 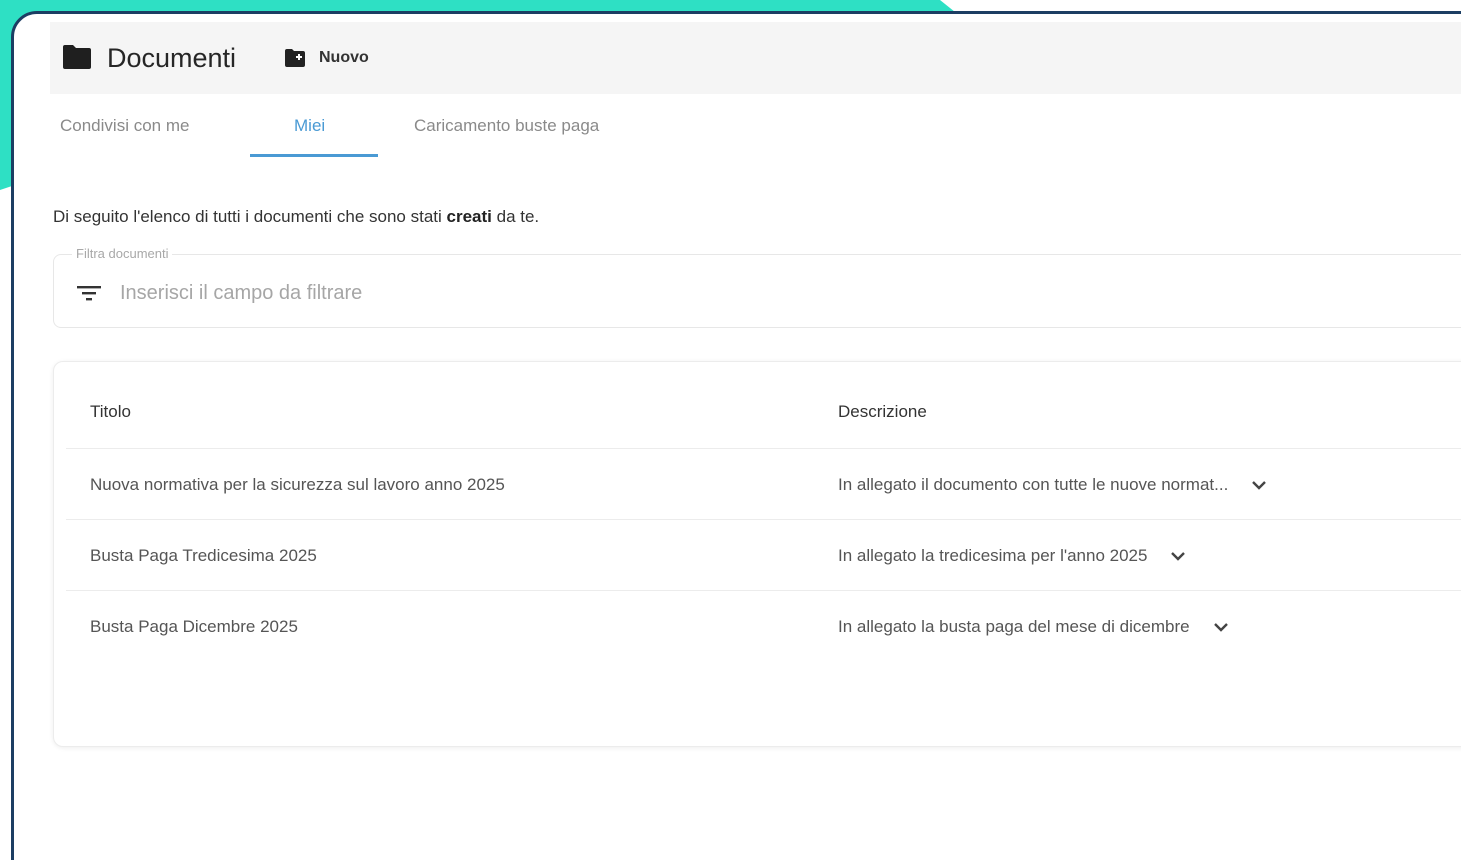 I want to click on active-tab-indicator, so click(x=314, y=155).